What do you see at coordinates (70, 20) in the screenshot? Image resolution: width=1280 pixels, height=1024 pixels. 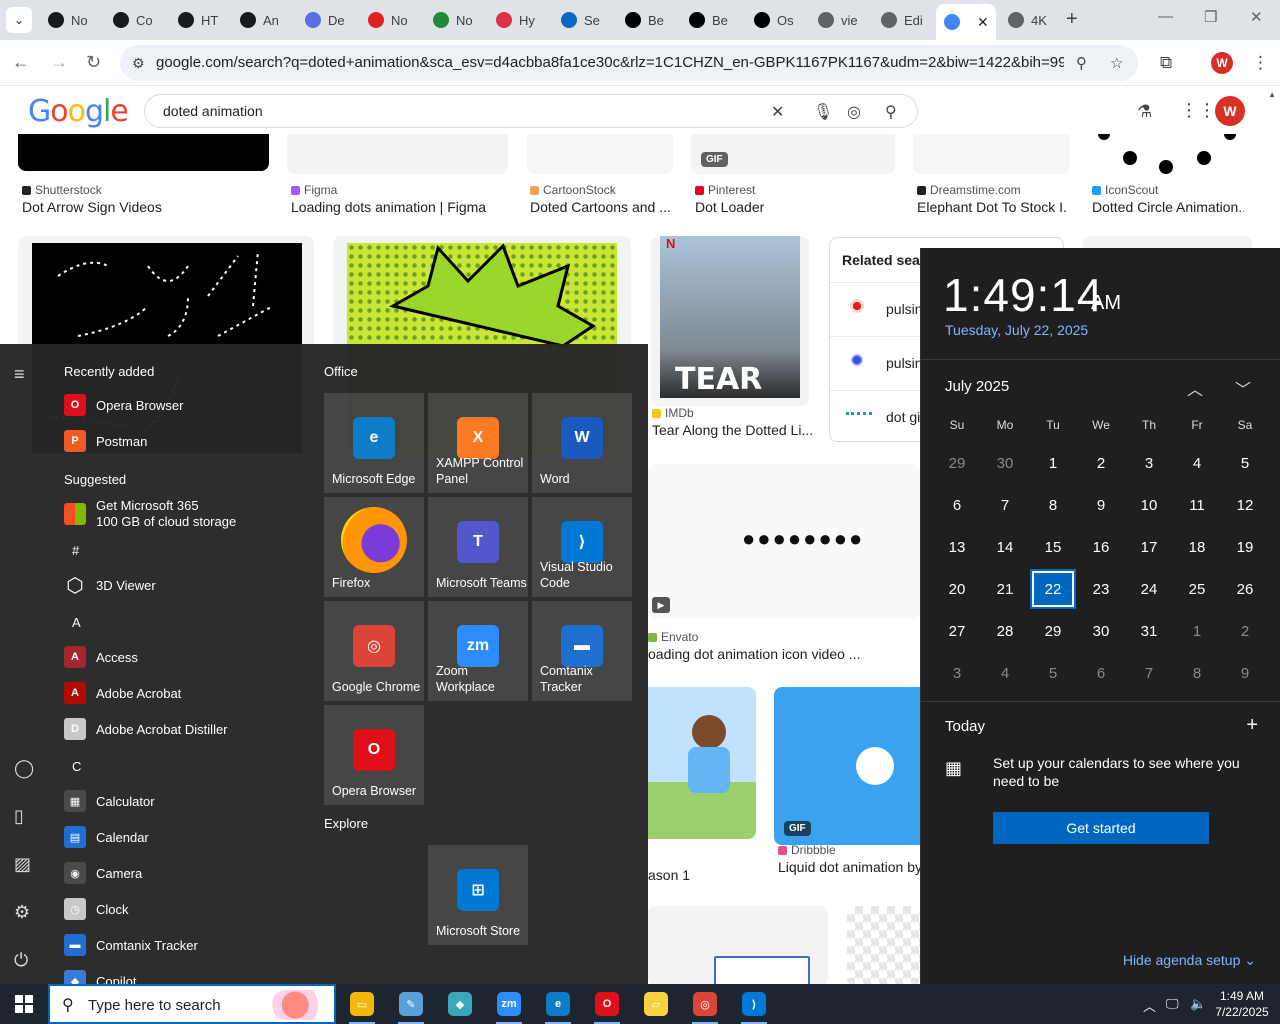 I see `browser-tab-0: No` at bounding box center [70, 20].